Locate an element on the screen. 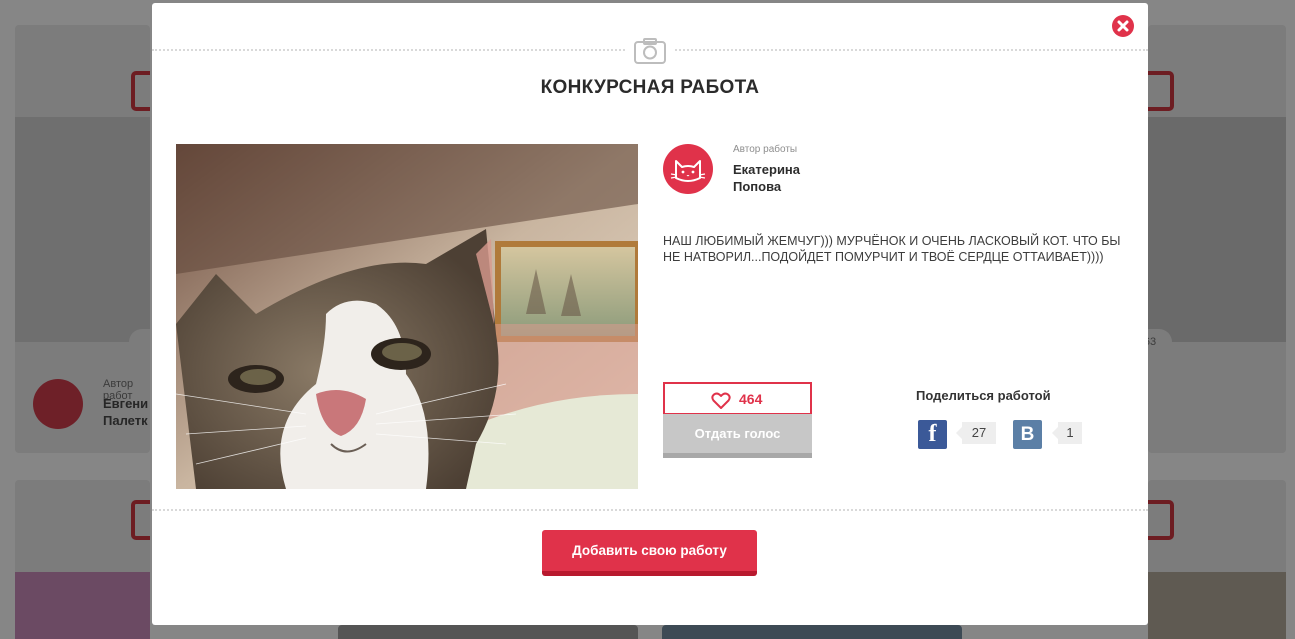 The height and width of the screenshot is (639, 1295). background-author-name: Евгени Палетк is located at coordinates (125, 412).